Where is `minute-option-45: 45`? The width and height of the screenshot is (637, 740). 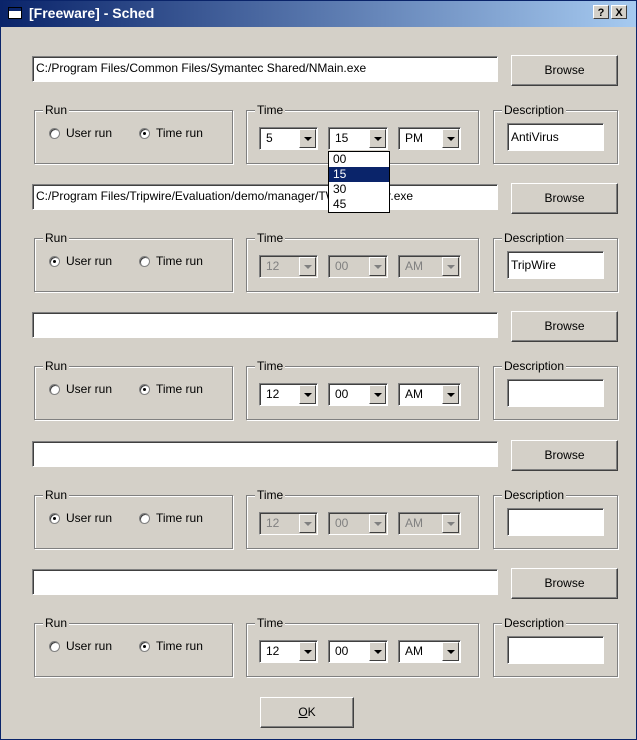
minute-option-45: 45 is located at coordinates (359, 204).